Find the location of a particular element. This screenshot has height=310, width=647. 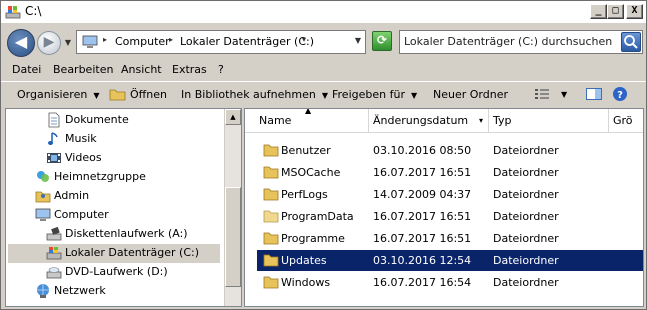

table-row: PerfLogs 14.07.2009 04:37 Dateiordner is located at coordinates (450, 194).